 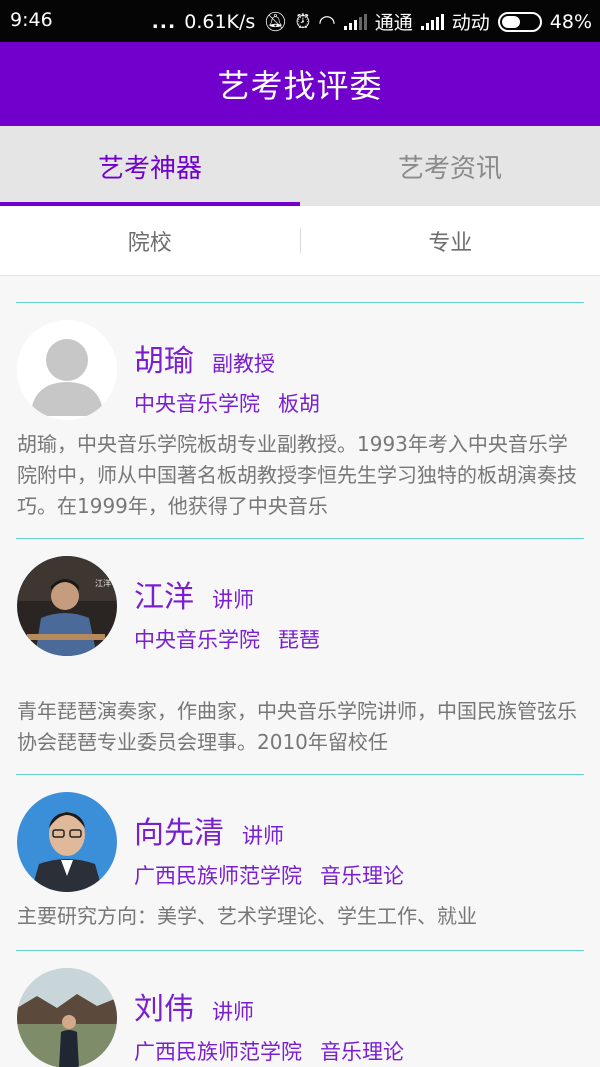 What do you see at coordinates (179, 833) in the screenshot?
I see `judge-name: 向先清` at bounding box center [179, 833].